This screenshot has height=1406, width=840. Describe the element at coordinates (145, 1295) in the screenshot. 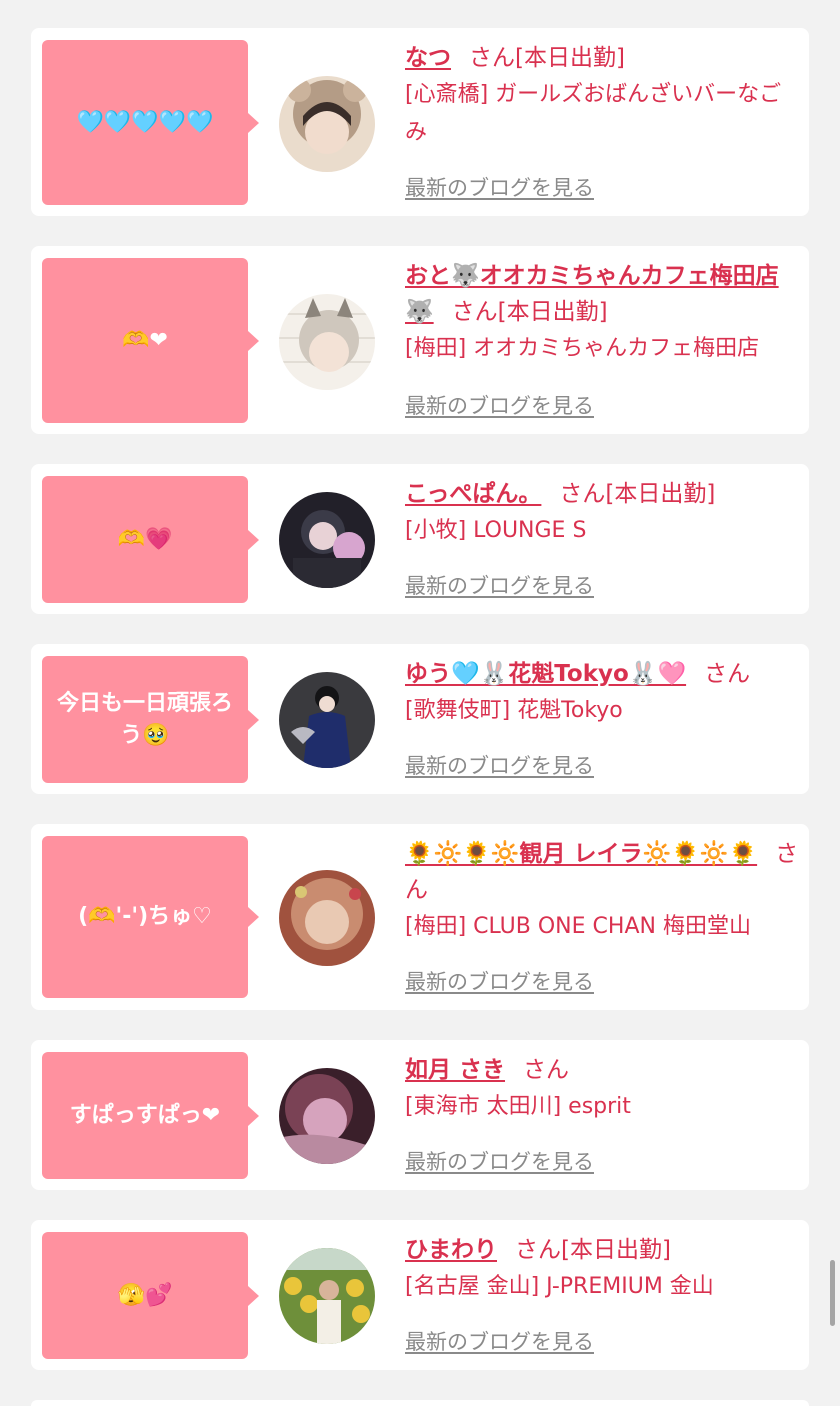

I see `bubble-text: 🫣💕` at that location.